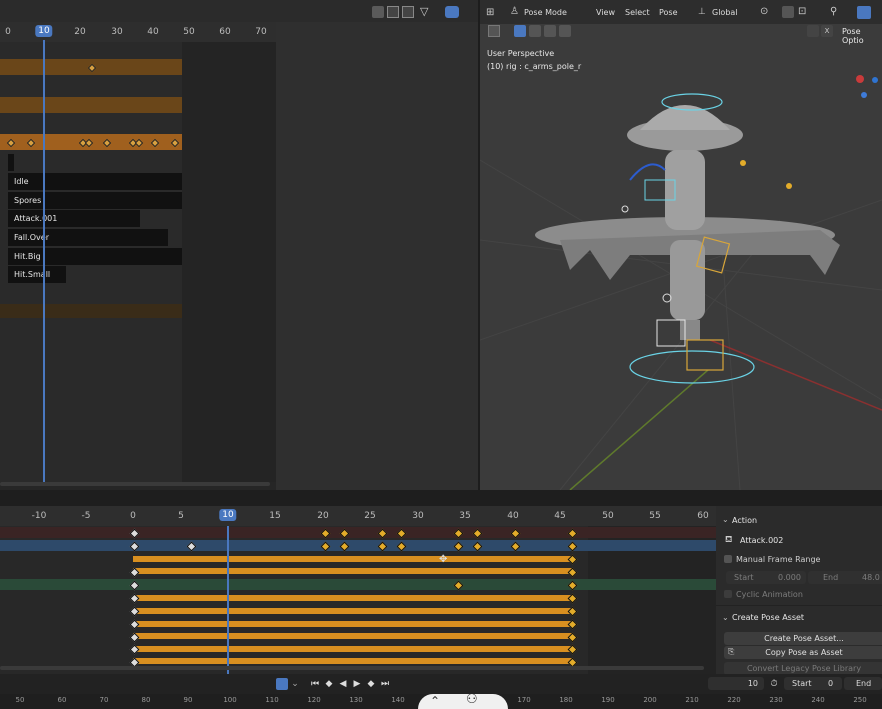 The width and height of the screenshot is (882, 709). I want to click on snap-toggle-icon, so click(788, 12).